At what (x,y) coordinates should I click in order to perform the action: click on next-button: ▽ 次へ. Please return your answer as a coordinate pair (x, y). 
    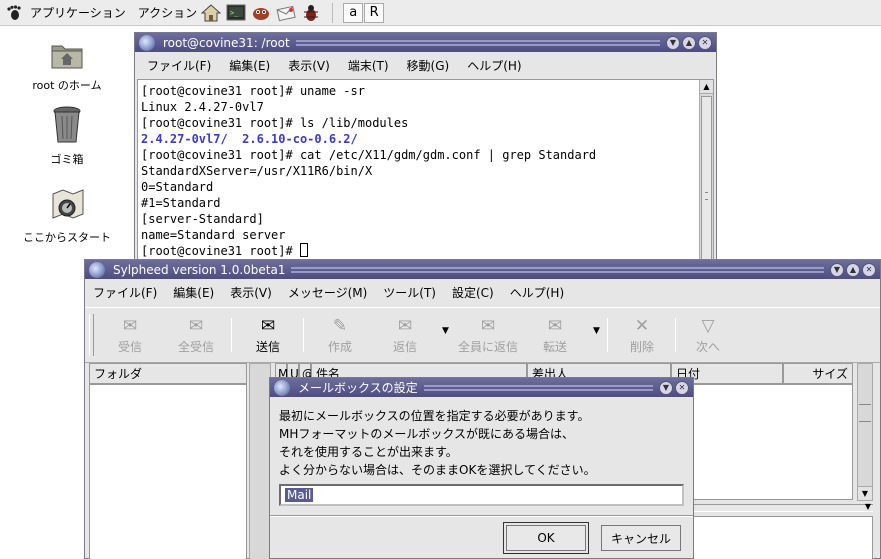
    Looking at the image, I should click on (708, 334).